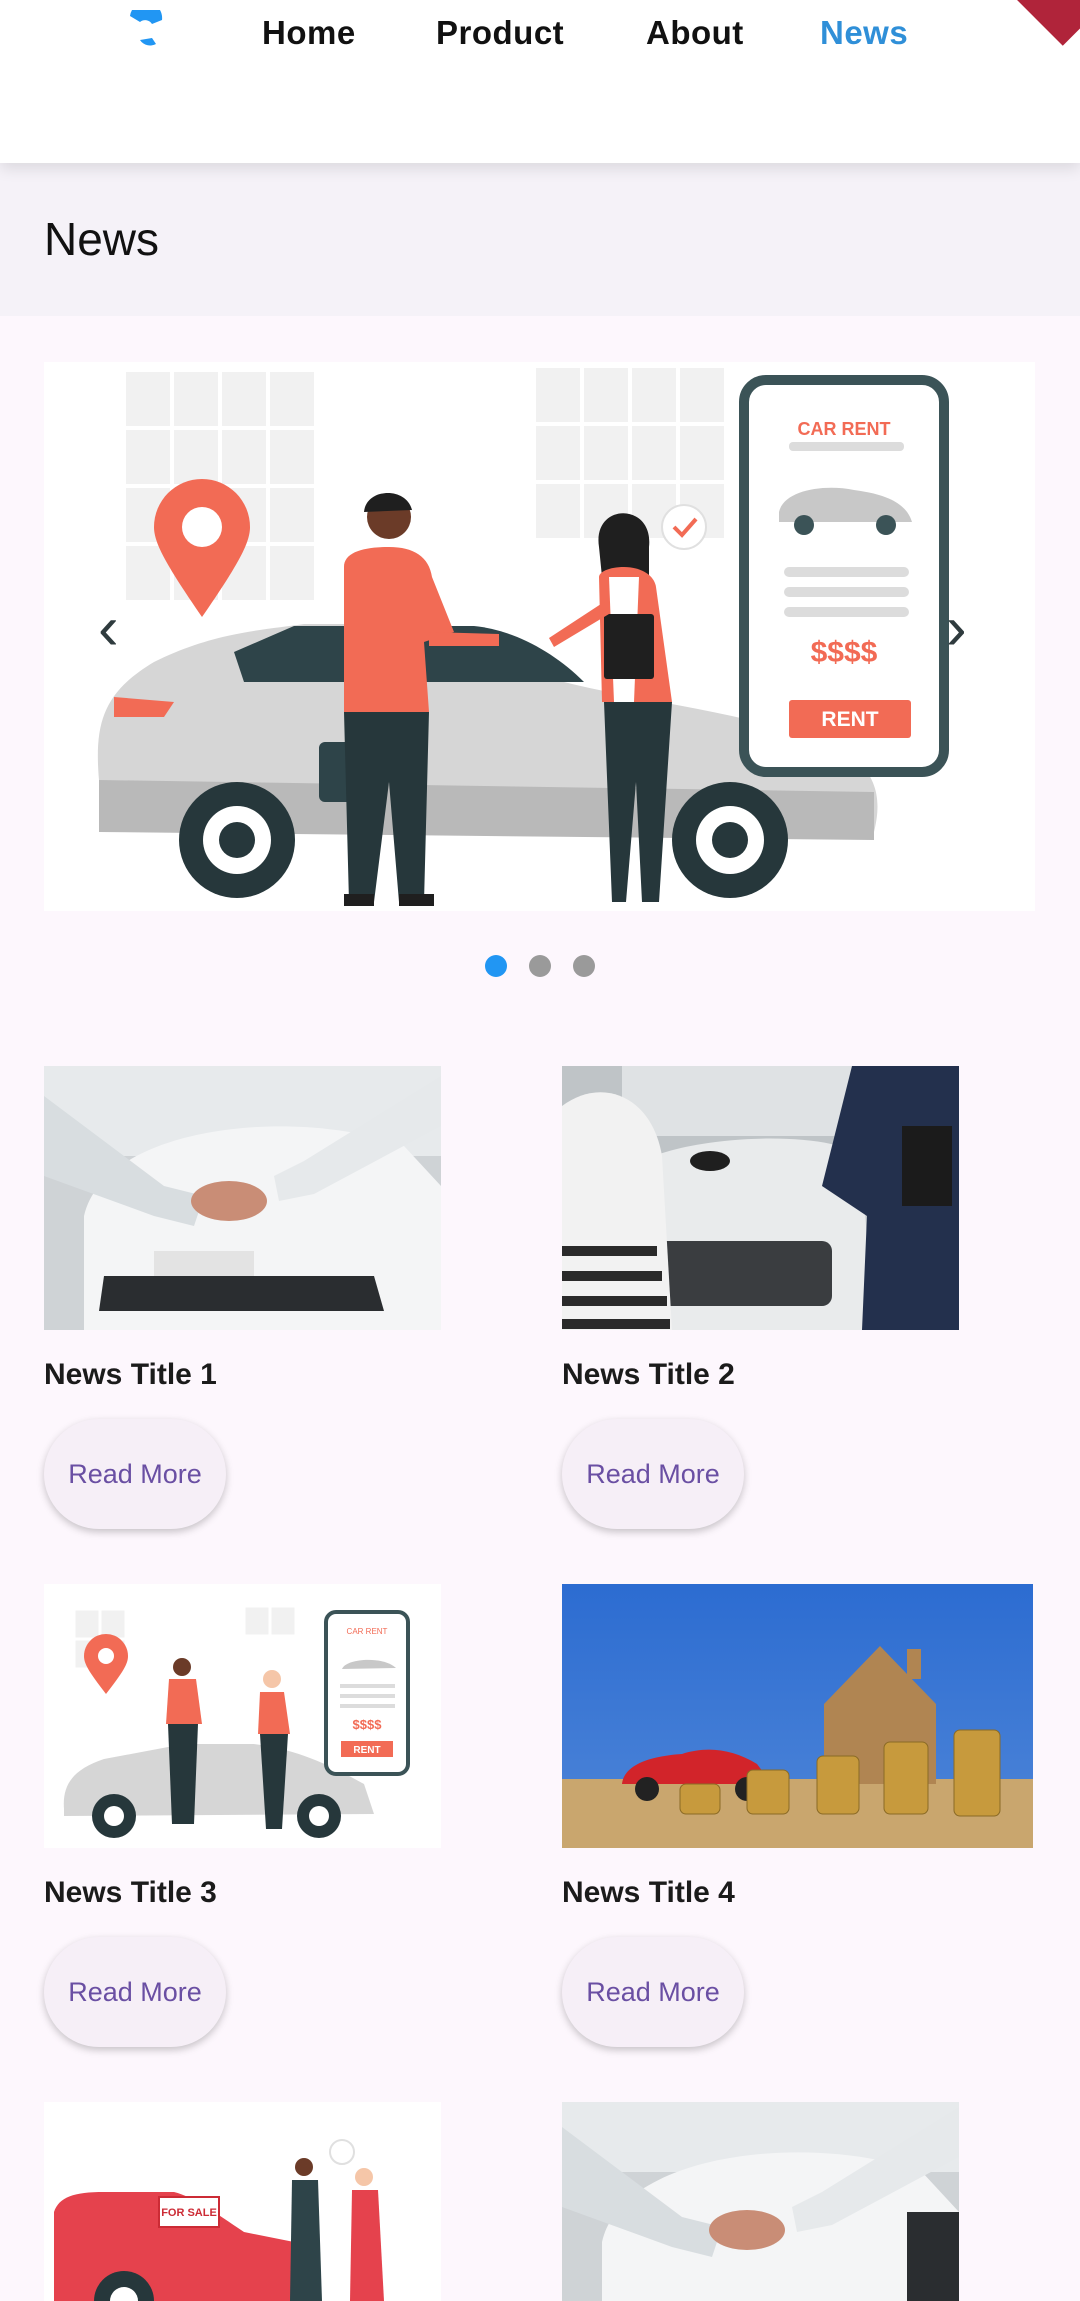 This screenshot has height=2301, width=1080. Describe the element at coordinates (135, 1992) in the screenshot. I see `read-more-button-3: Read More` at that location.